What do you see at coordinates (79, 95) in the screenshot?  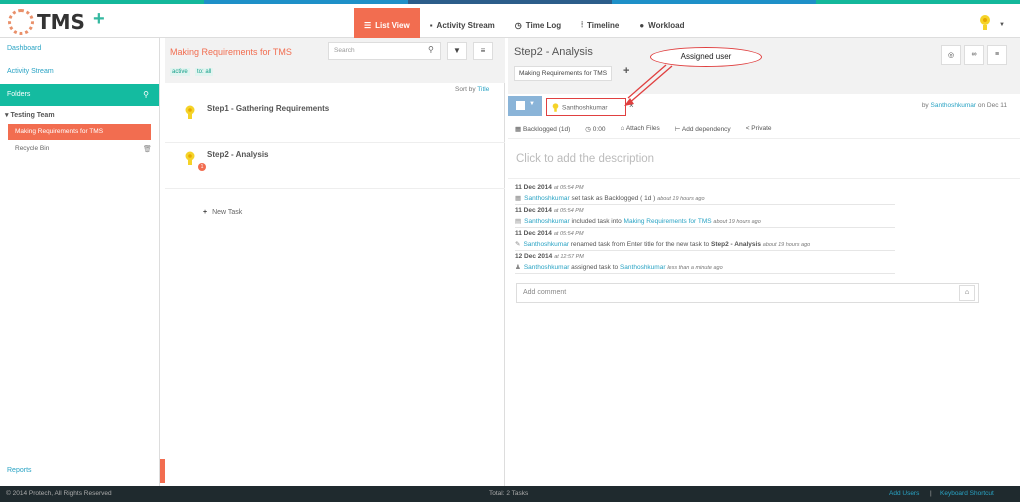 I see `folders-header: Folders ⚲` at bounding box center [79, 95].